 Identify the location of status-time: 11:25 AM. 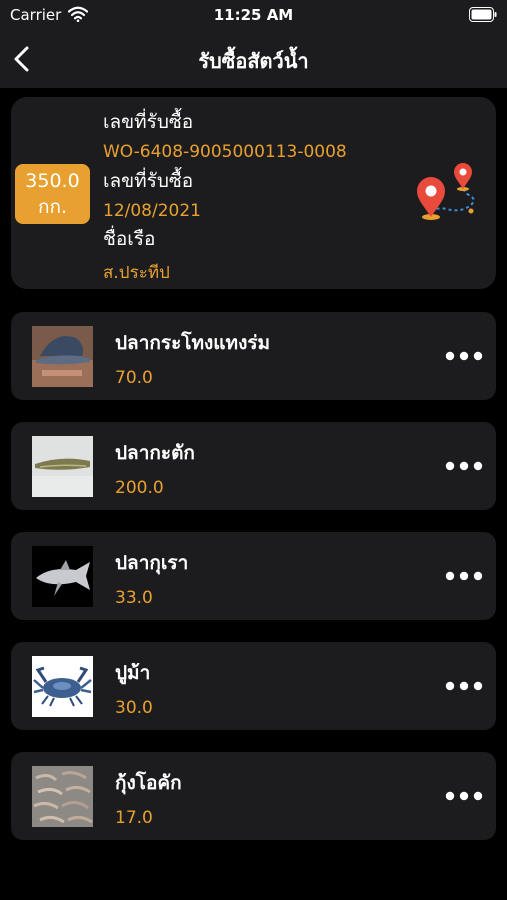
(253, 15).